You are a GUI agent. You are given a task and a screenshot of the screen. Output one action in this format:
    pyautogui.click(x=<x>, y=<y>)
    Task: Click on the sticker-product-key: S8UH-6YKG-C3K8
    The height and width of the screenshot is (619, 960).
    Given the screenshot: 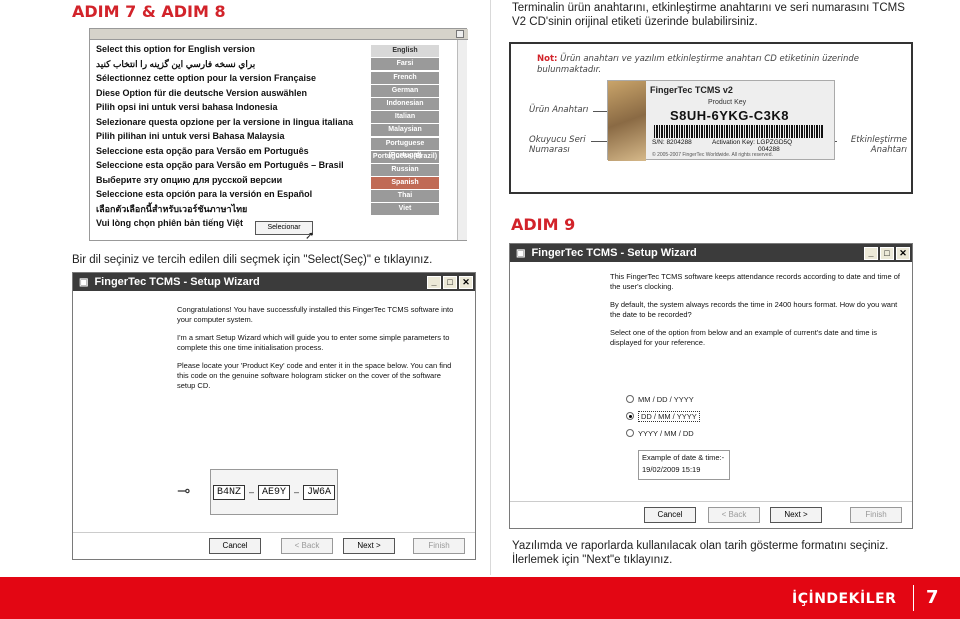 What is the action you would take?
    pyautogui.click(x=729, y=115)
    